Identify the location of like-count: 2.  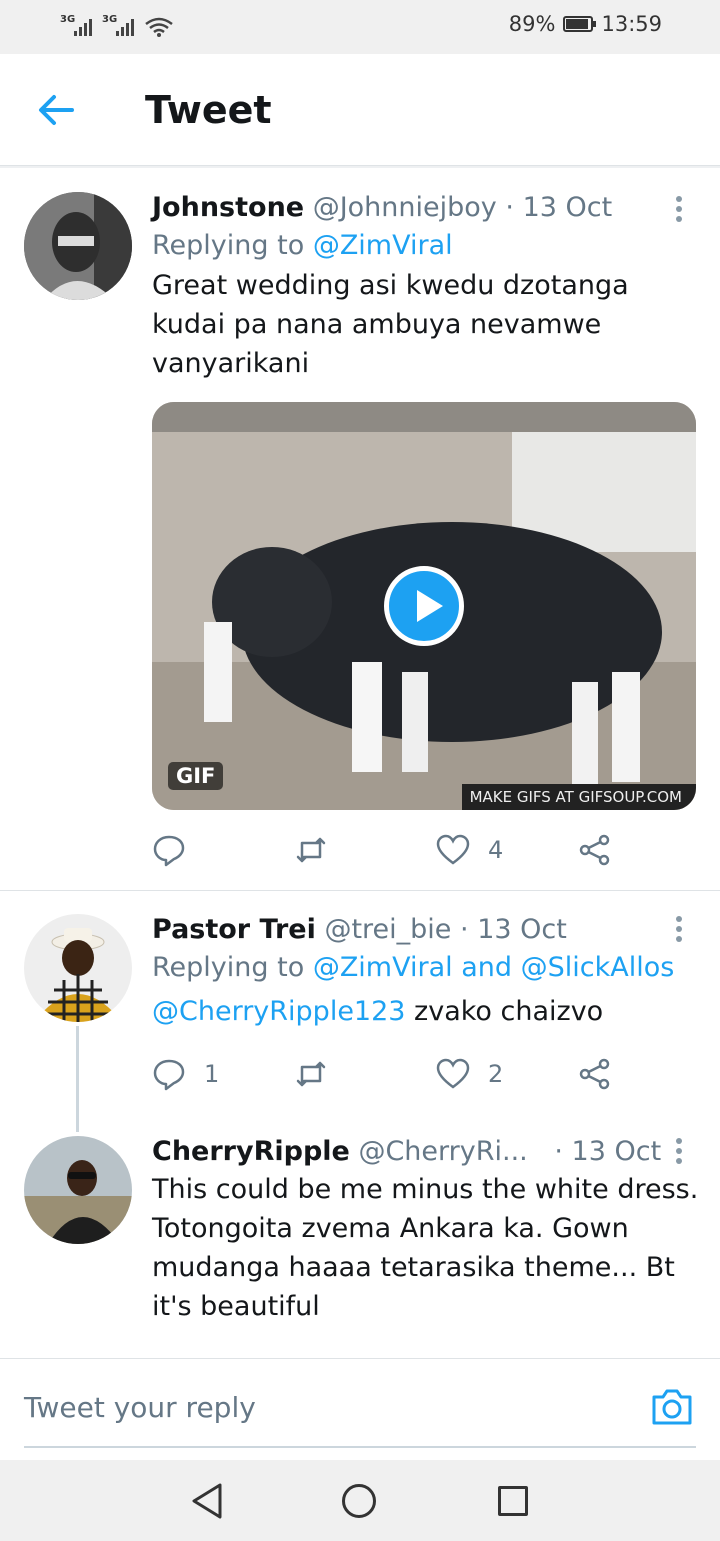
(496, 1074).